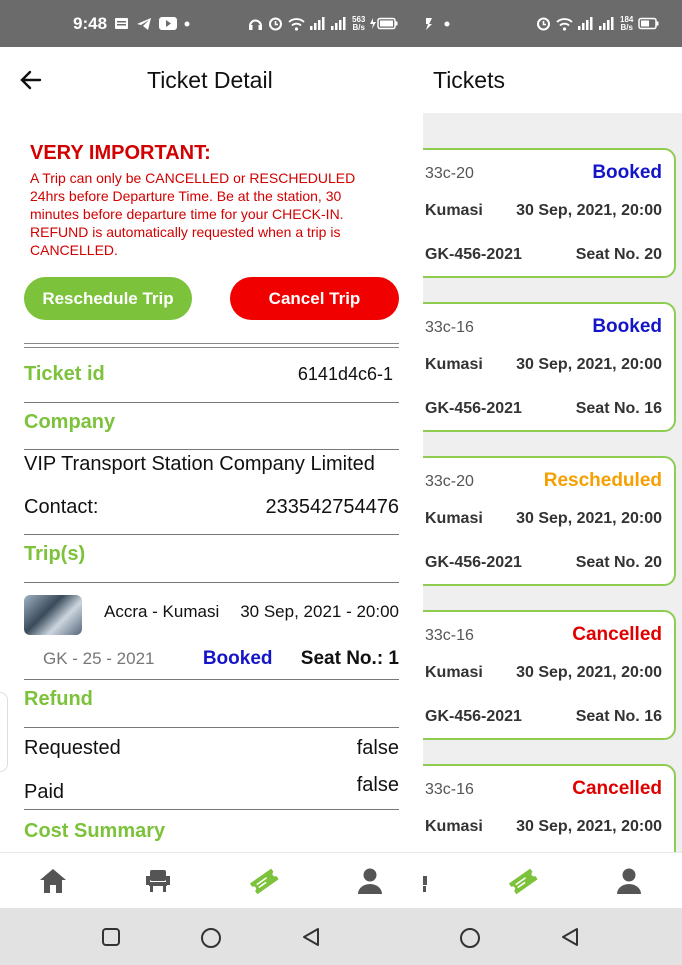 The height and width of the screenshot is (965, 682). What do you see at coordinates (319, 611) in the screenshot?
I see `trip-datetime: 30 Sep, 2021 - 20:00` at bounding box center [319, 611].